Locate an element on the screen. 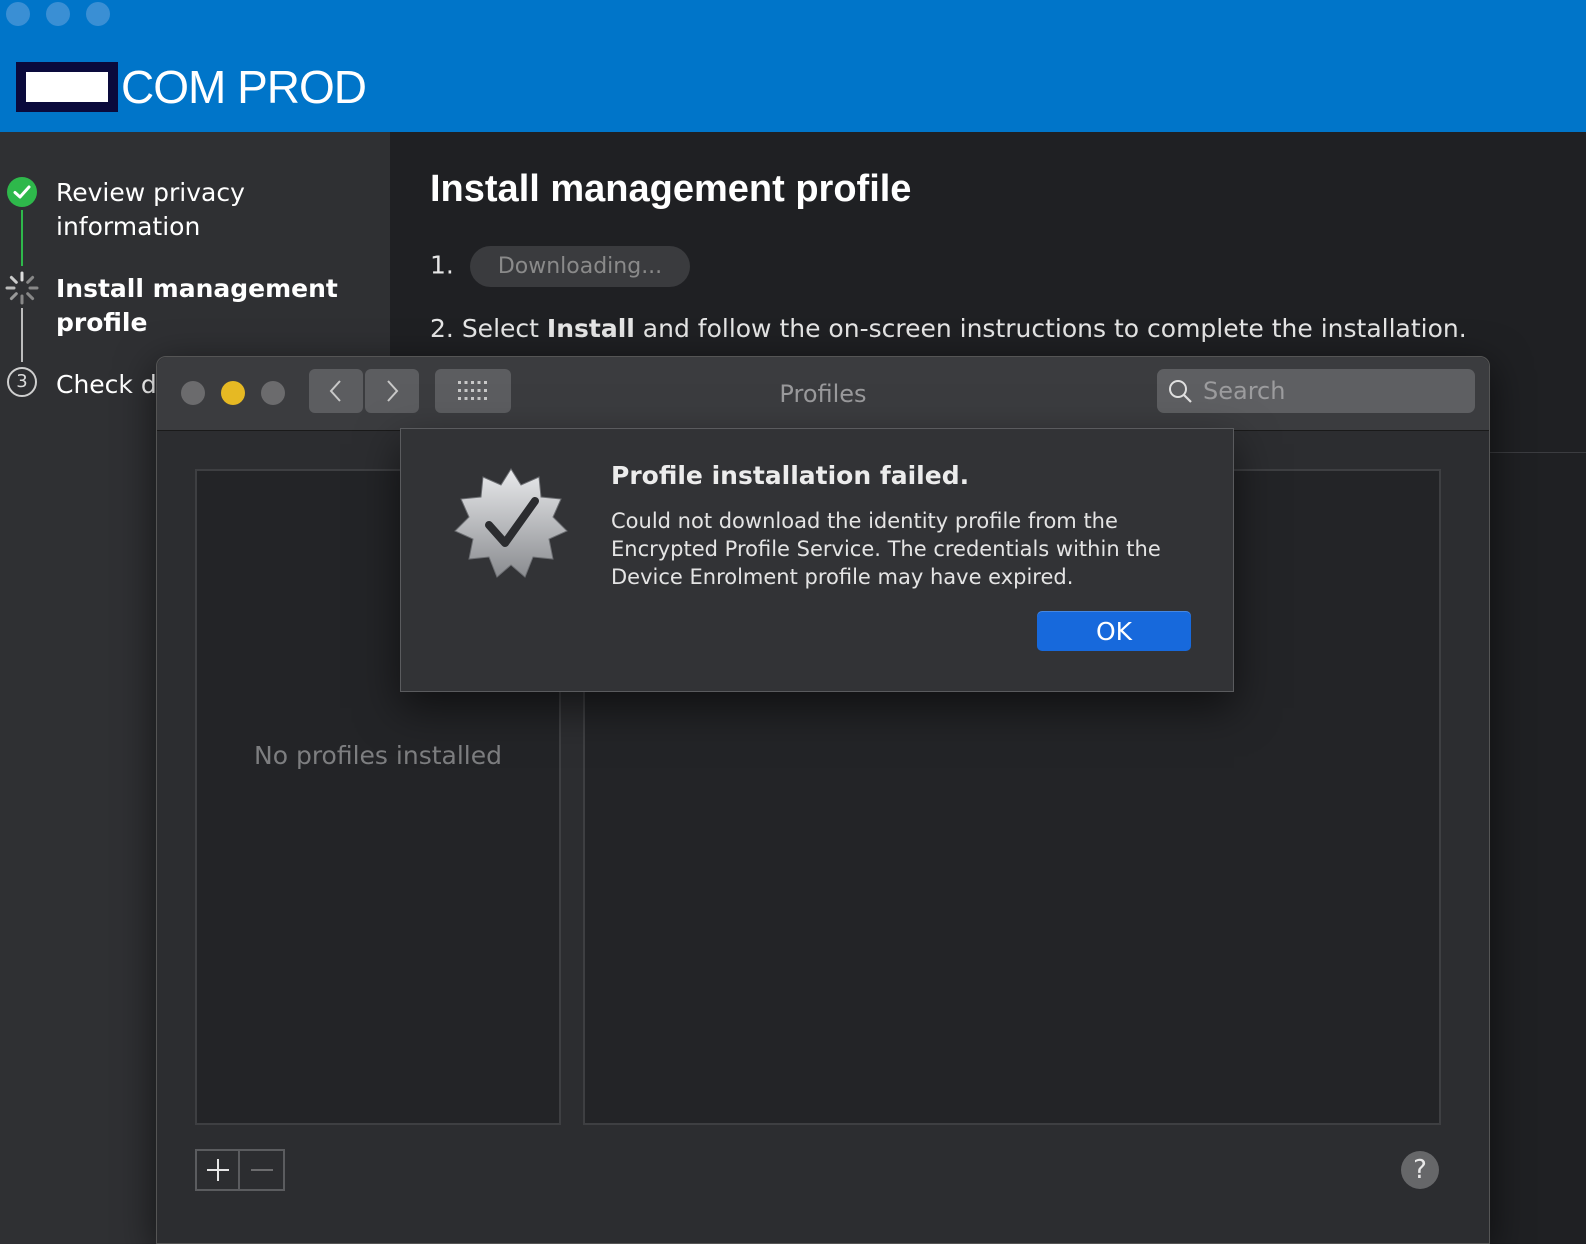 Image resolution: width=1586 pixels, height=1244 pixels. forward-button is located at coordinates (392, 391).